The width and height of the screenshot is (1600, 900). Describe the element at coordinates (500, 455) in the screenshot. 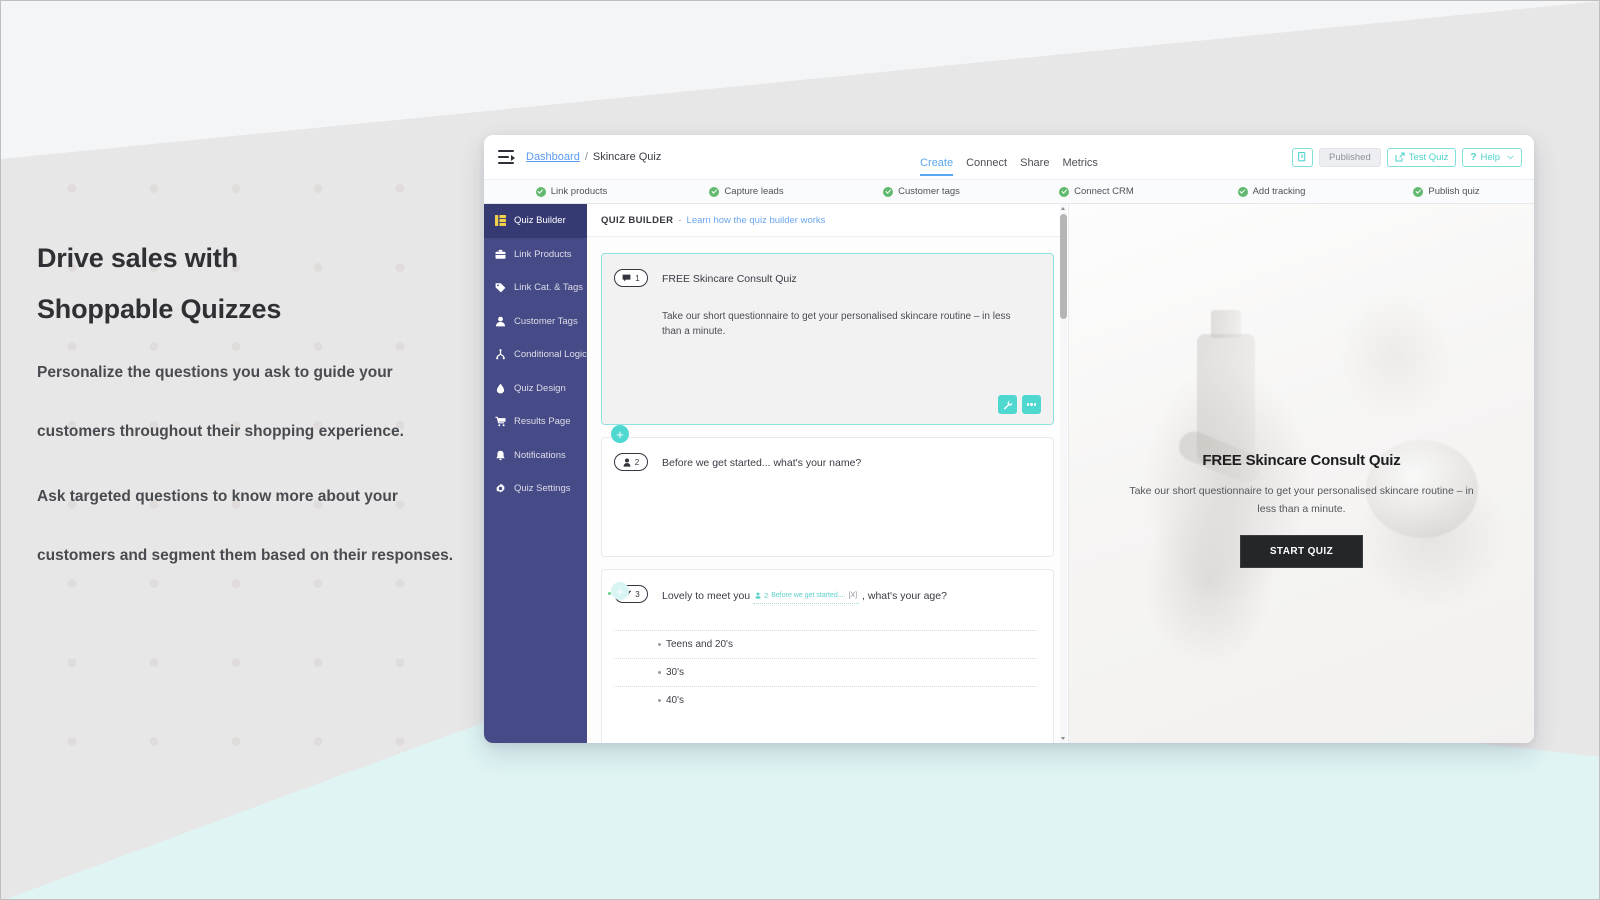

I see `bell-icon` at that location.